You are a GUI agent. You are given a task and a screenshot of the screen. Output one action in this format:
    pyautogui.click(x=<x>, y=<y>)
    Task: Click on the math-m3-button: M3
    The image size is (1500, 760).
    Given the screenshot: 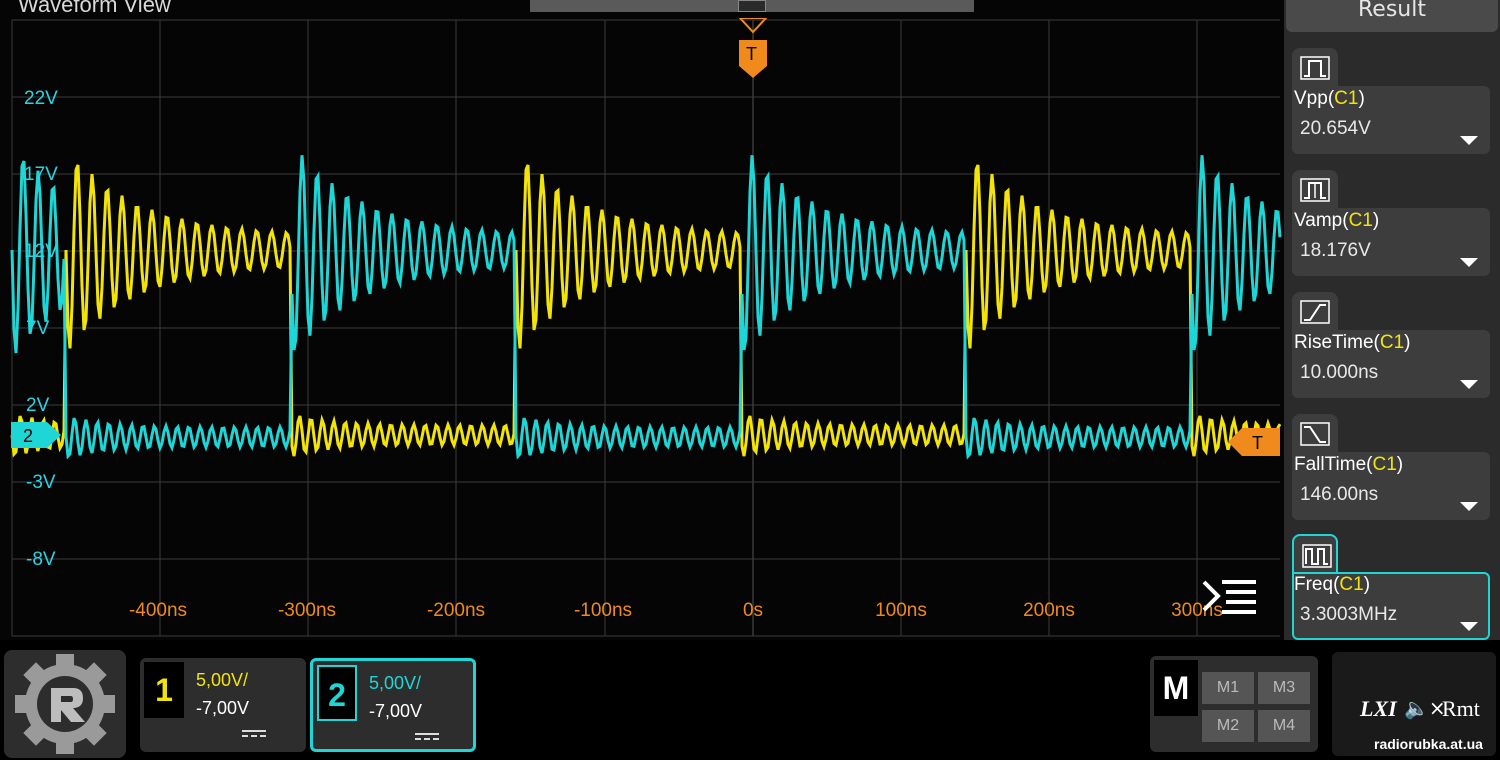 What is the action you would take?
    pyautogui.click(x=1284, y=688)
    